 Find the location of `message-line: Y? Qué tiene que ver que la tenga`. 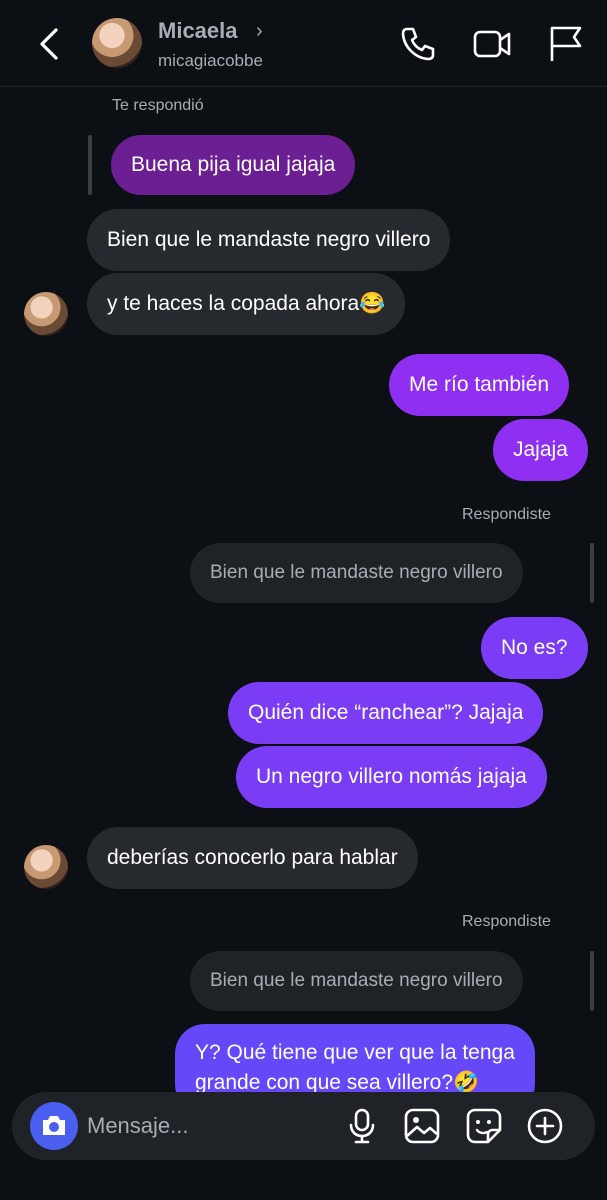

message-line: Y? Qué tiene que ver que la tenga is located at coordinates (355, 1052).